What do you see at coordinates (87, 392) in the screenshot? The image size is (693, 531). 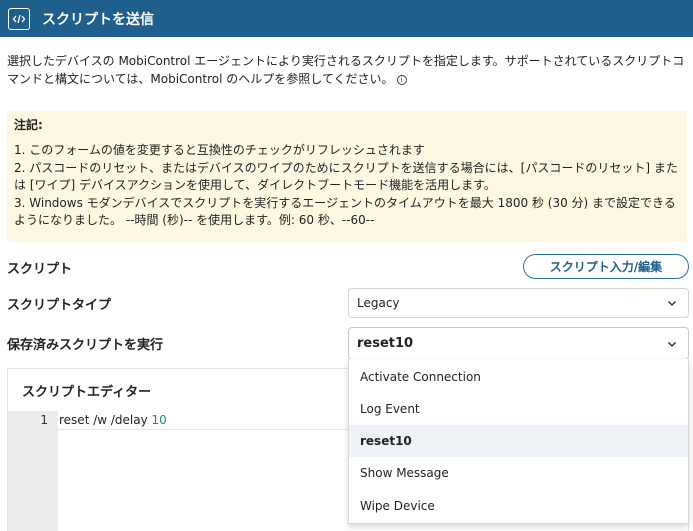 I see `editor-title: スクリプトエディター` at bounding box center [87, 392].